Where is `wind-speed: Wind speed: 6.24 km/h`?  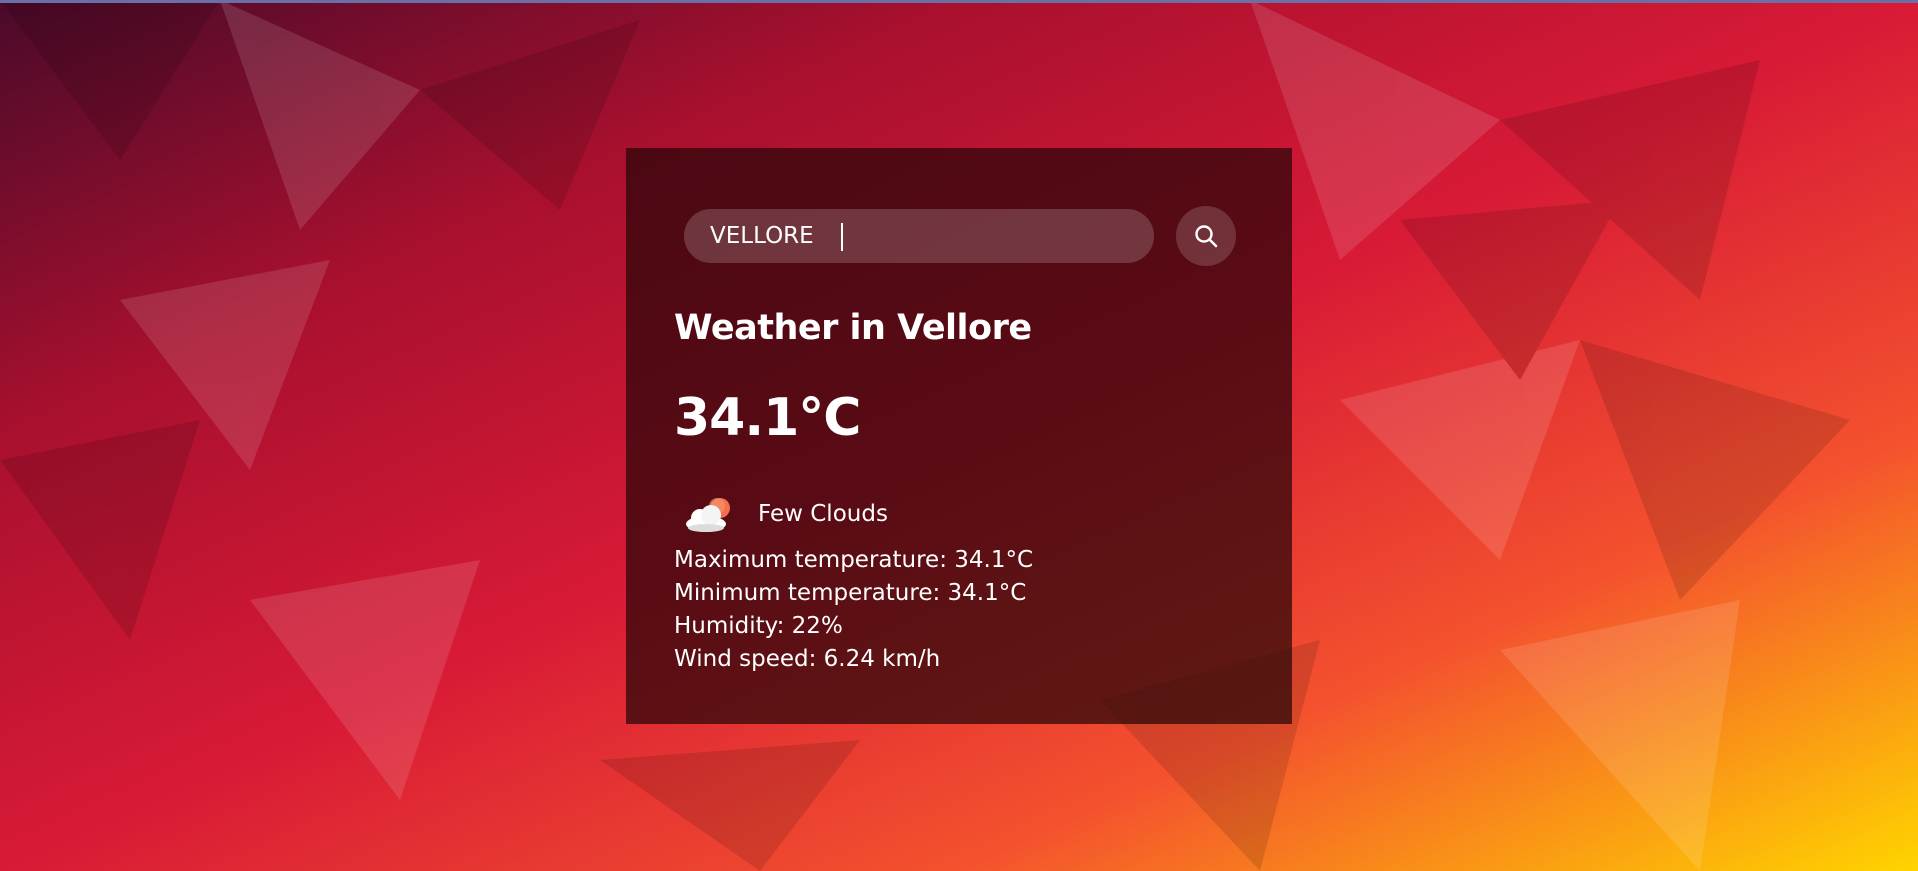
wind-speed: Wind speed: 6.24 km/h is located at coordinates (807, 659).